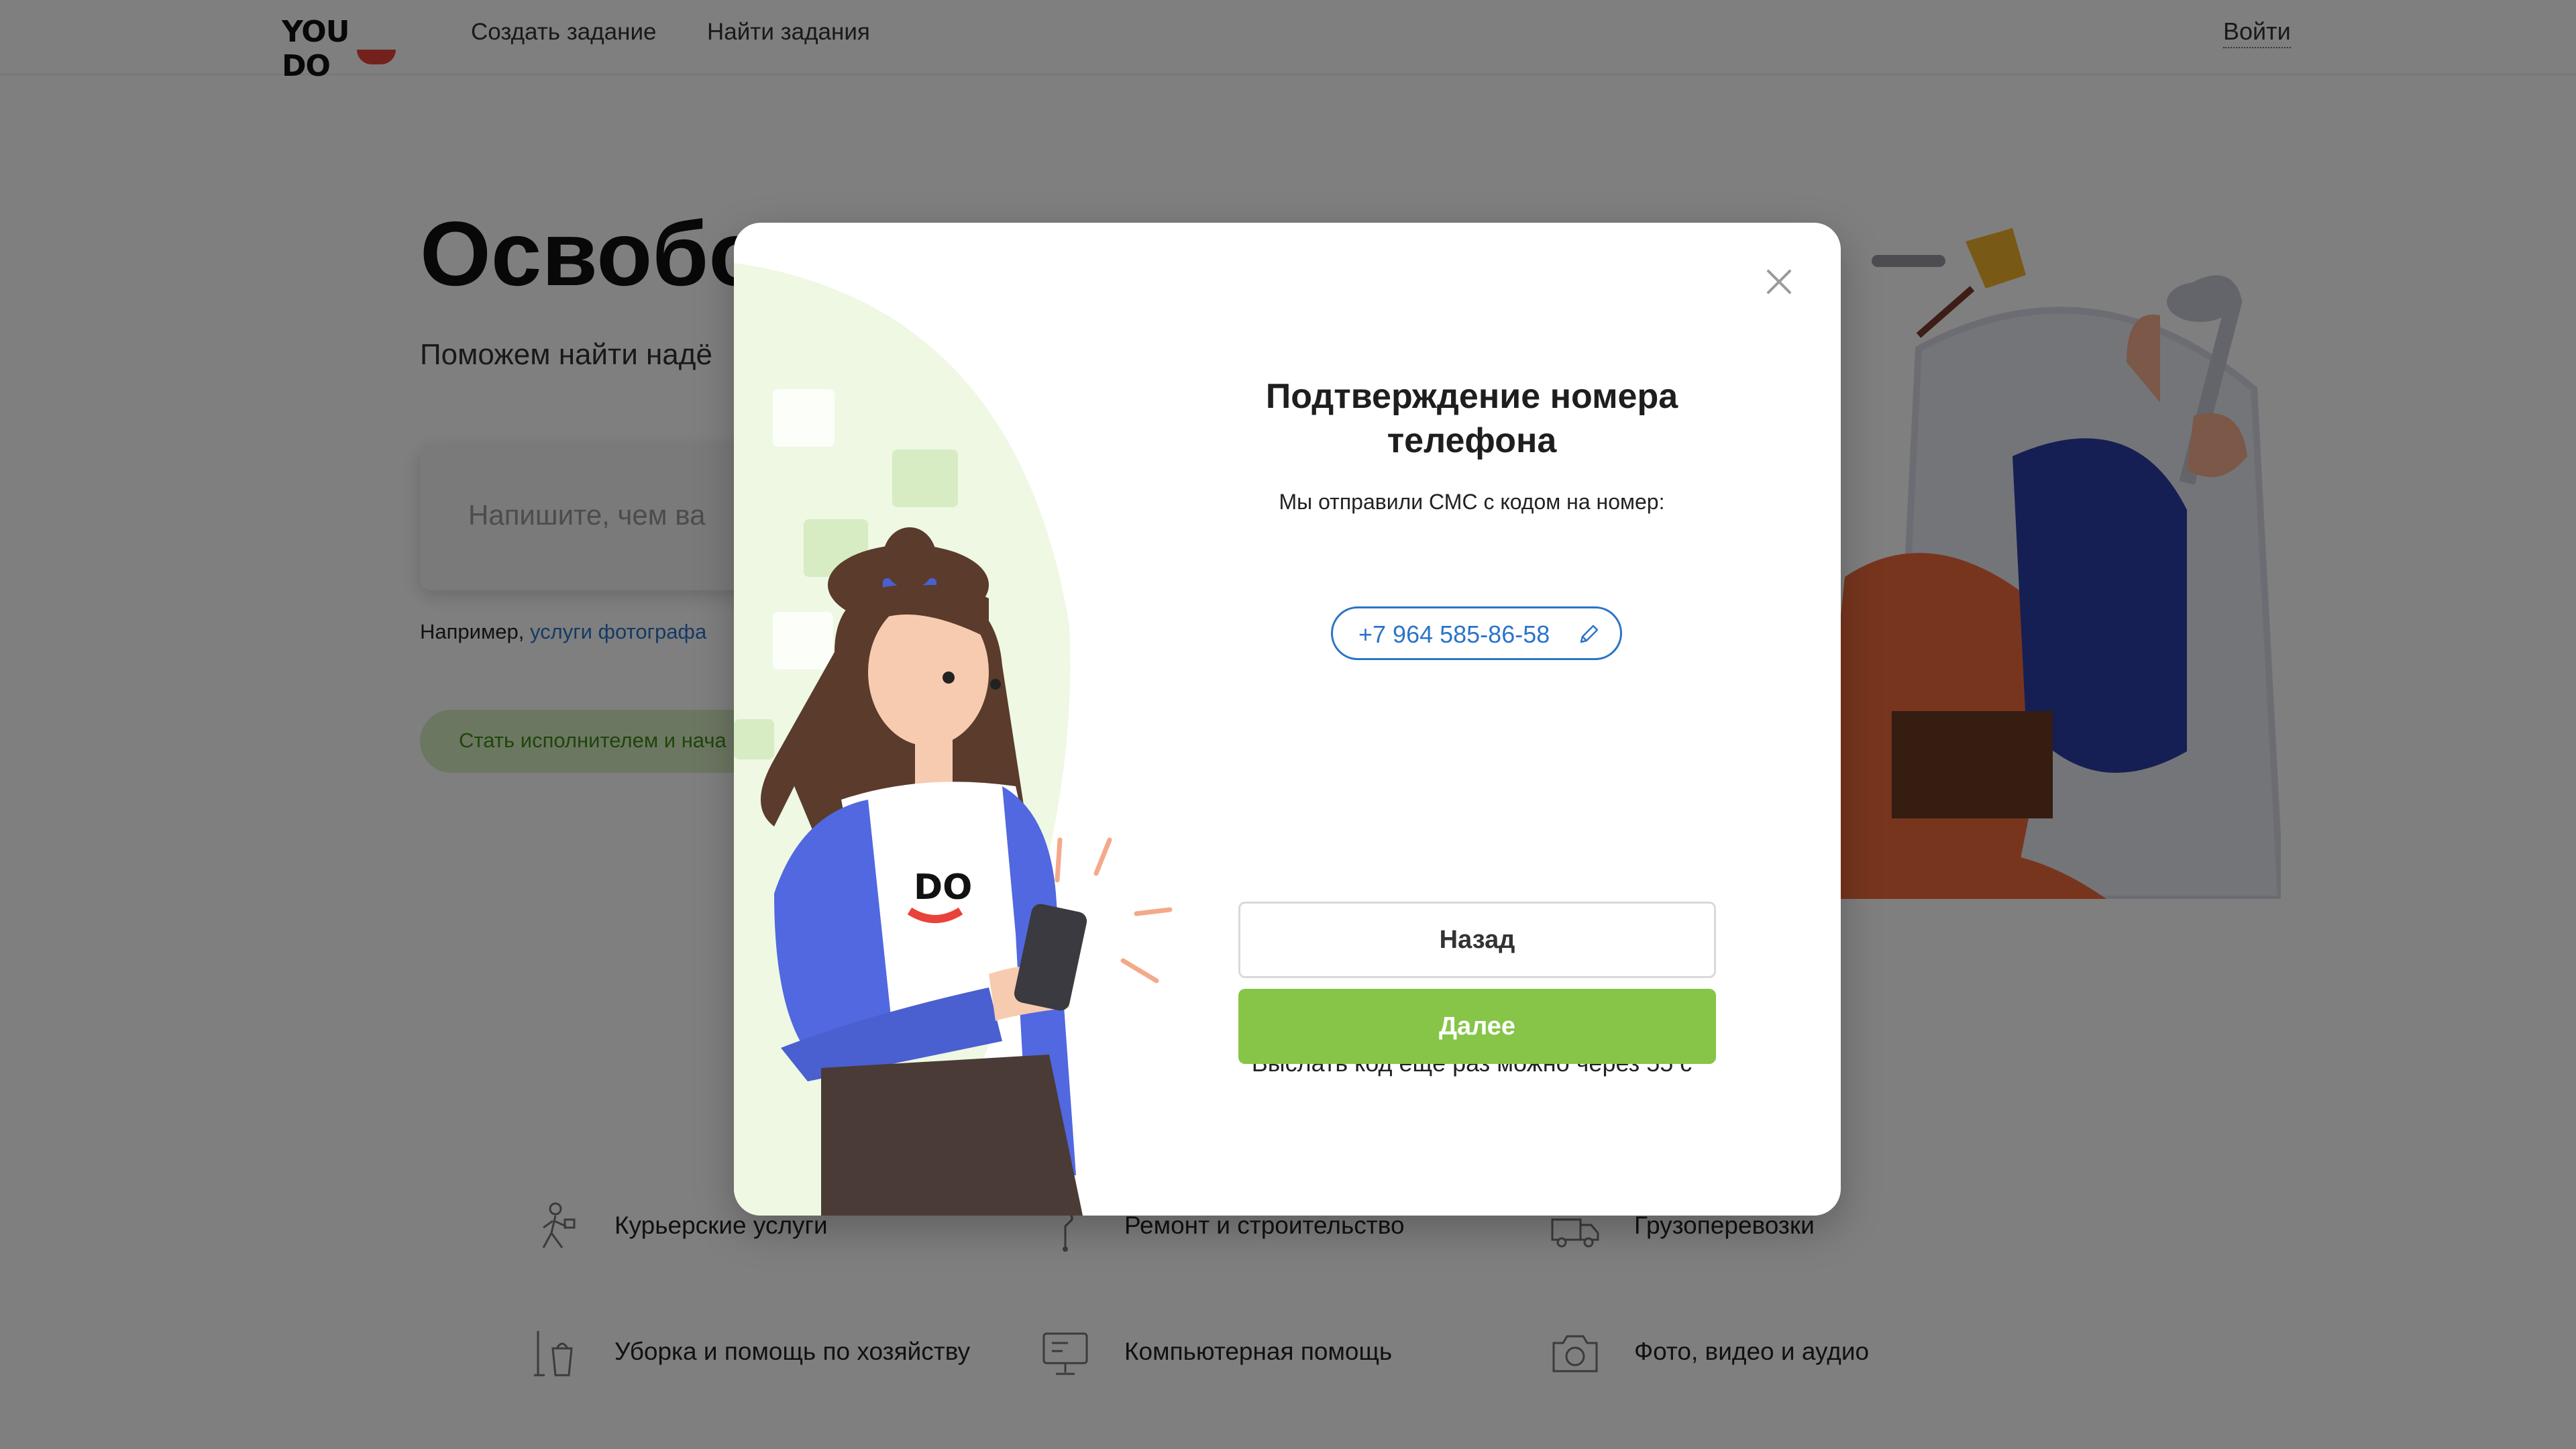 This screenshot has height=1449, width=2576. What do you see at coordinates (1471, 418) in the screenshot?
I see `modal-title: Подтверждение номера телефона` at bounding box center [1471, 418].